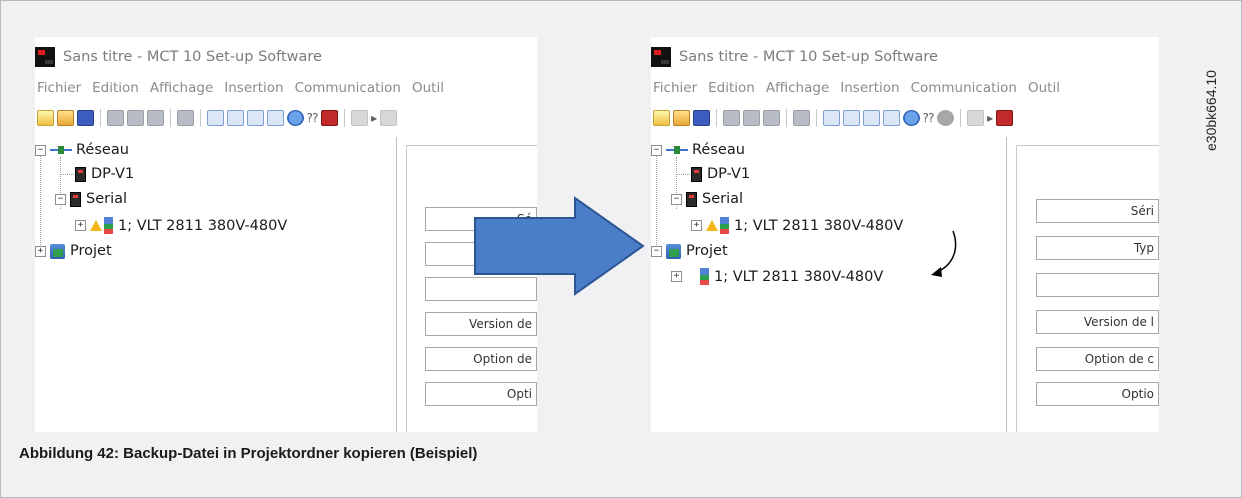 This screenshot has height=498, width=1242. What do you see at coordinates (73, 251) in the screenshot?
I see `tree-node-project: + Projet` at bounding box center [73, 251].